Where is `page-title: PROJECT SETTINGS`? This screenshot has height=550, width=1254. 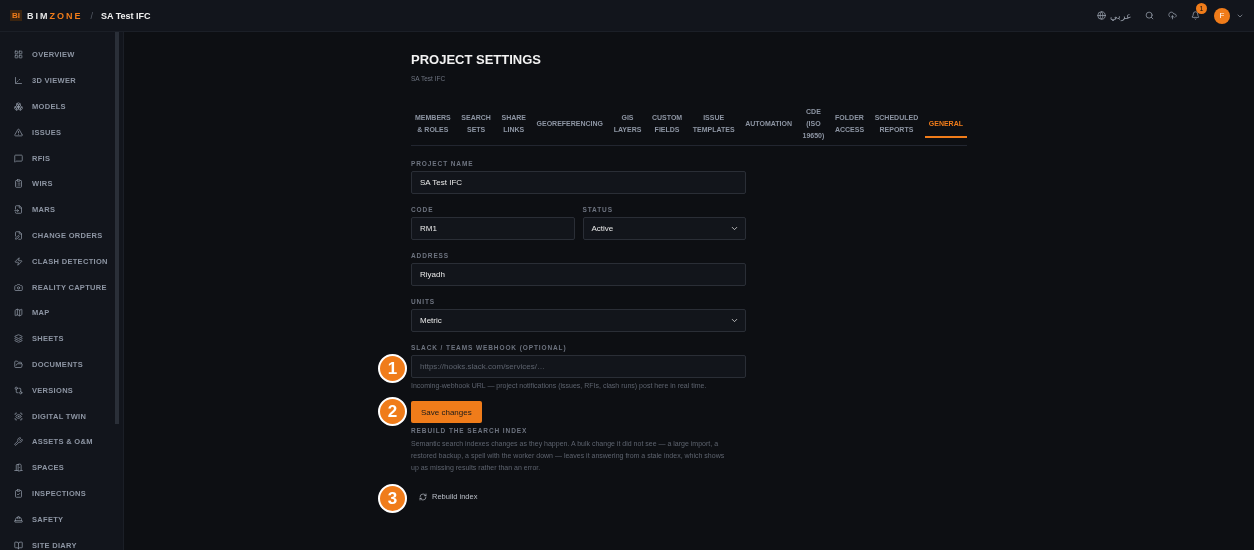
page-title: PROJECT SETTINGS is located at coordinates (477, 59).